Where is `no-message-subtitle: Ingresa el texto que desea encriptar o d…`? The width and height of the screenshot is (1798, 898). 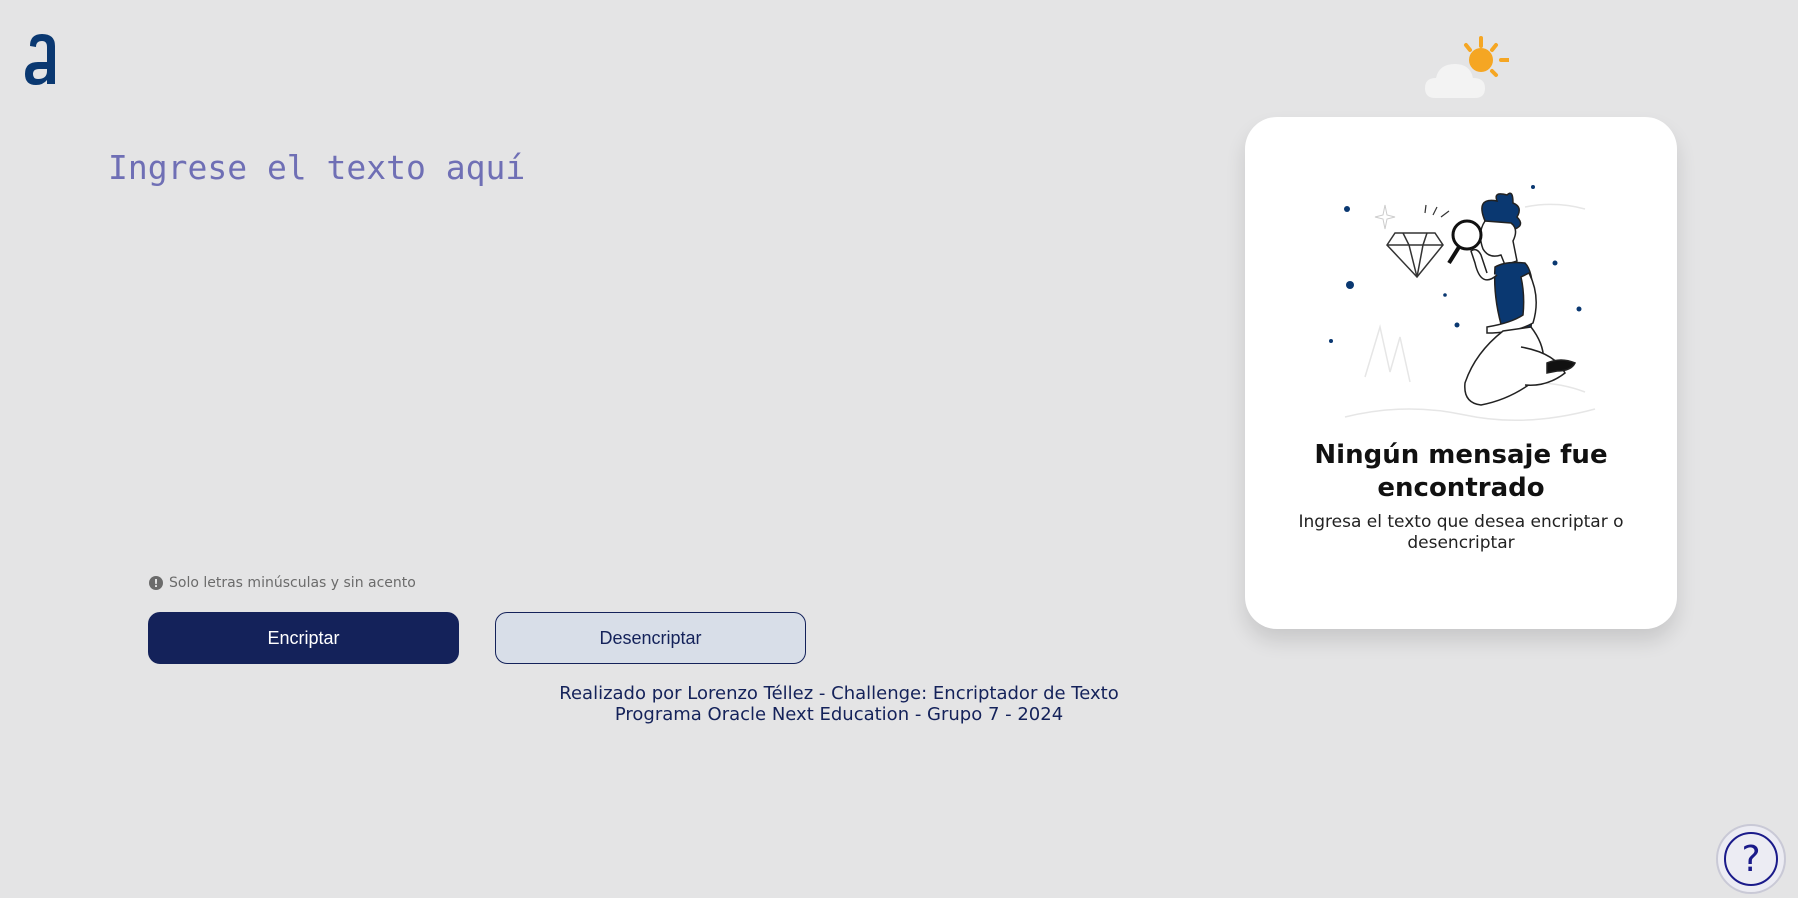 no-message-subtitle: Ingresa el texto que desea encriptar o d… is located at coordinates (1461, 532).